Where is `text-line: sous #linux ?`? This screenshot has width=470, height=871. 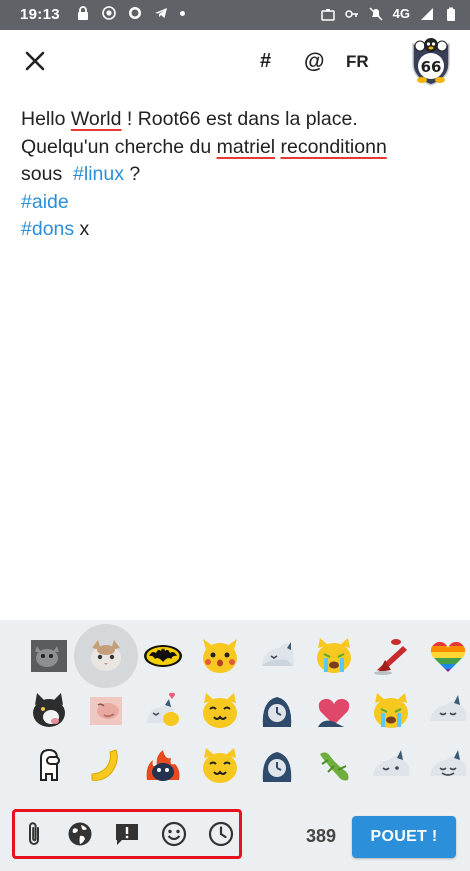 text-line: sous #linux ? is located at coordinates (236, 175).